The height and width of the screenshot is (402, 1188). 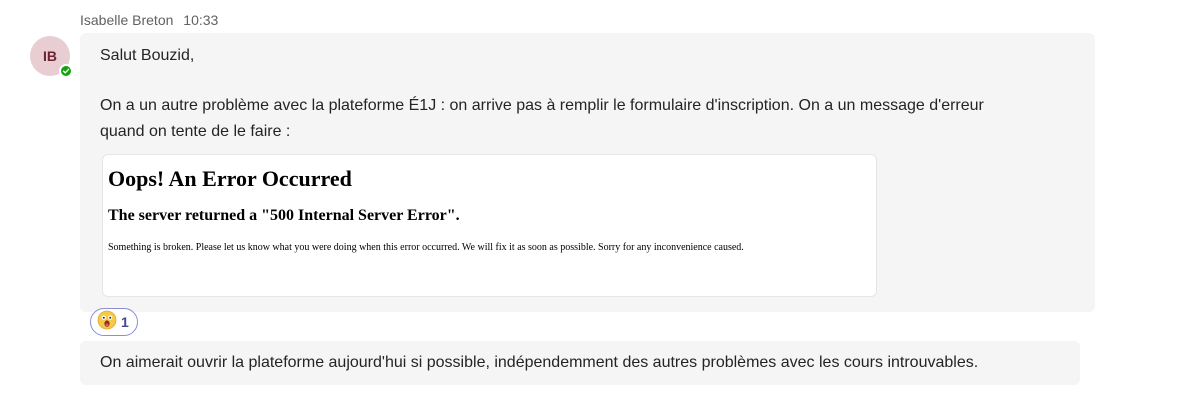 I want to click on avatar-initials: IB, so click(x=50, y=56).